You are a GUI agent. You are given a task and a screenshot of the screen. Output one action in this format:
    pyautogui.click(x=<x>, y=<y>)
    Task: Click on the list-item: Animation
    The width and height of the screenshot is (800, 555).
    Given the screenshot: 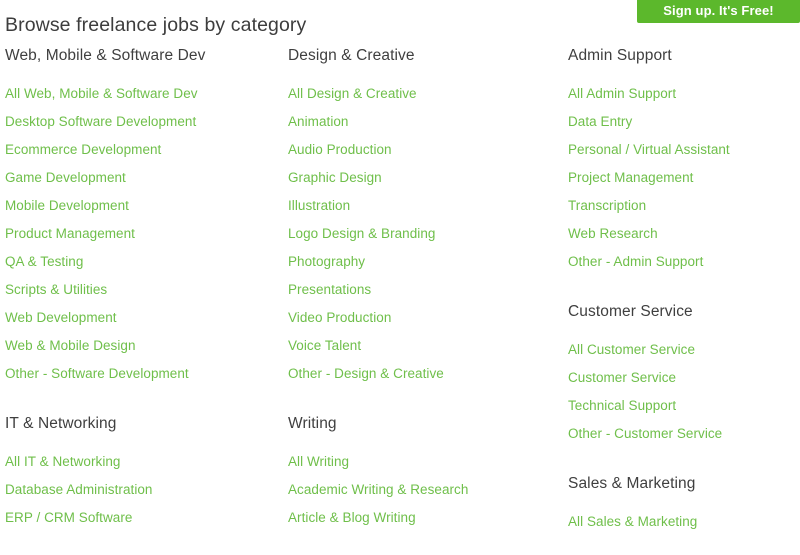 What is the action you would take?
    pyautogui.click(x=425, y=122)
    